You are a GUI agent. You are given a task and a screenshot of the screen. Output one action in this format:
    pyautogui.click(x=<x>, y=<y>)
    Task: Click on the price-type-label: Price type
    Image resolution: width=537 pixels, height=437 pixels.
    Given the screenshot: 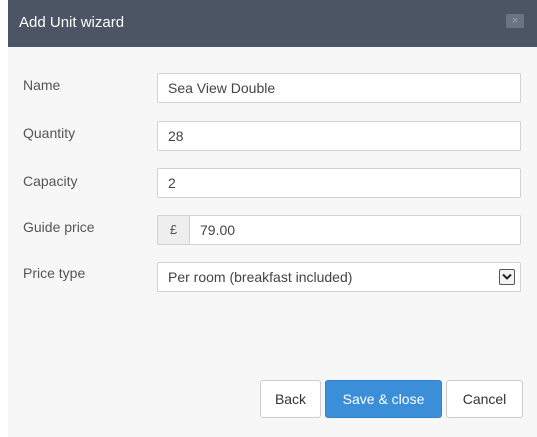 What is the action you would take?
    pyautogui.click(x=54, y=273)
    